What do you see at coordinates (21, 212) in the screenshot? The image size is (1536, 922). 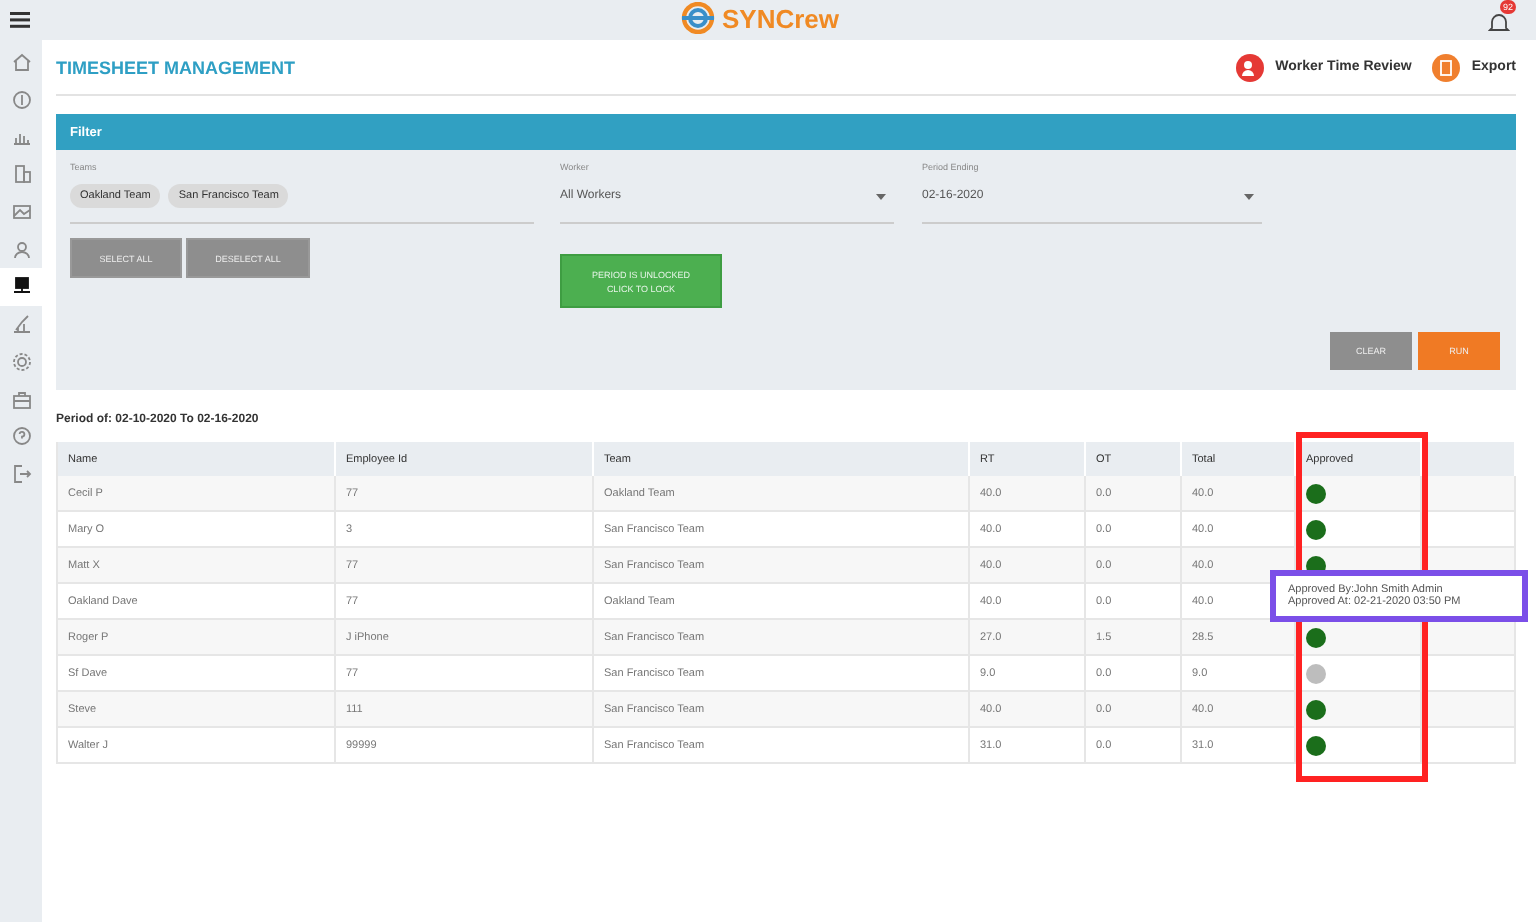 I see `image-icon` at bounding box center [21, 212].